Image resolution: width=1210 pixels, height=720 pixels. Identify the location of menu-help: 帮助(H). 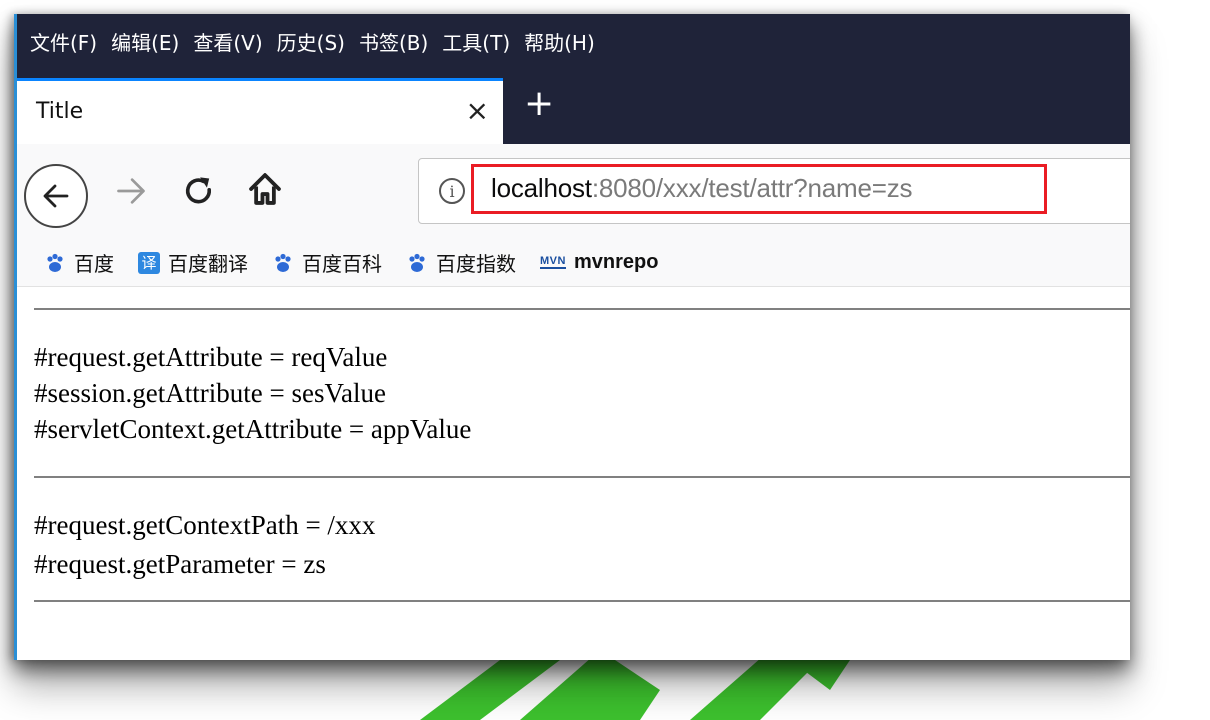
(559, 41).